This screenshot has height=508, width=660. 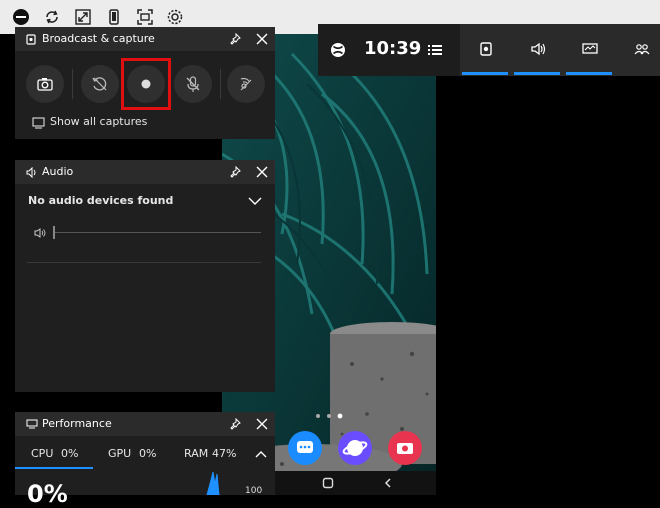 What do you see at coordinates (145, 172) in the screenshot?
I see `audio-header: Audio` at bounding box center [145, 172].